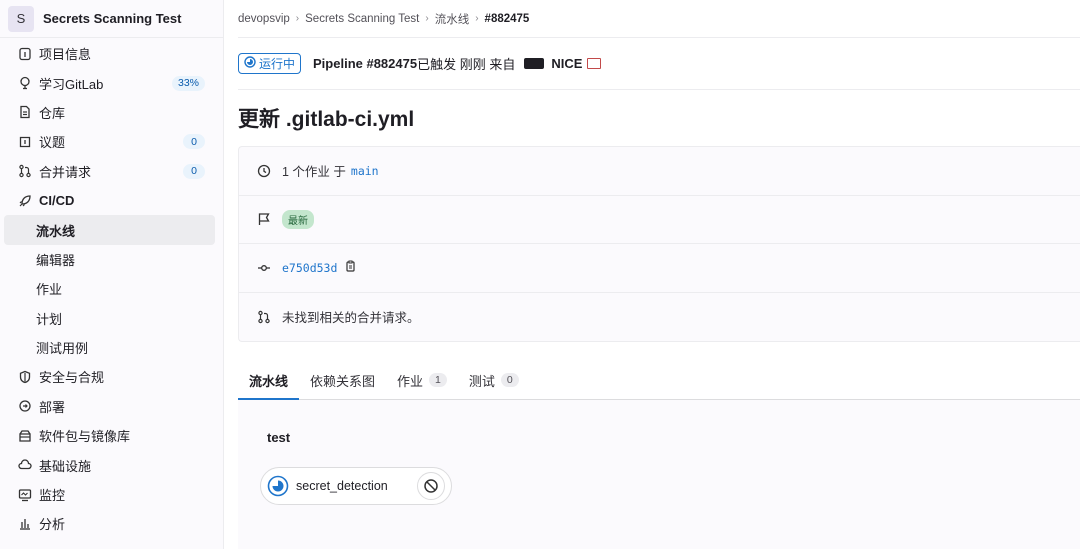  I want to click on sidebar-item-label: 监控, so click(52, 496).